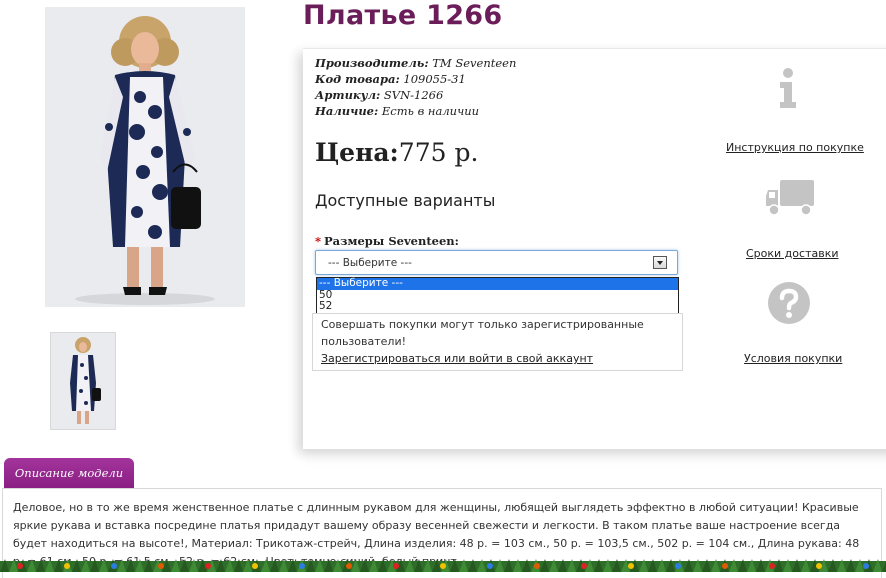 This screenshot has height=578, width=886. I want to click on size-label: * Размеры Seventeen:, so click(387, 241).